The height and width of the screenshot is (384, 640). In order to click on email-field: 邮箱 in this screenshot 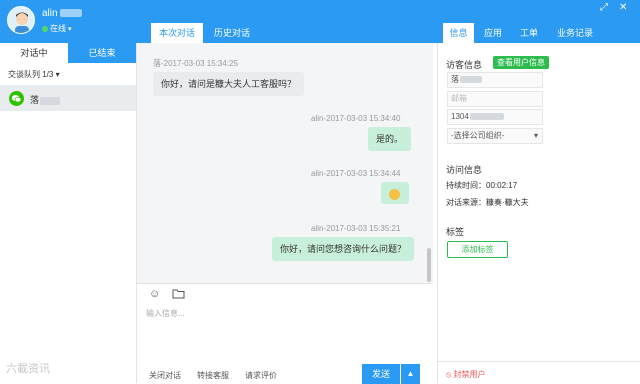, I will do `click(495, 99)`.